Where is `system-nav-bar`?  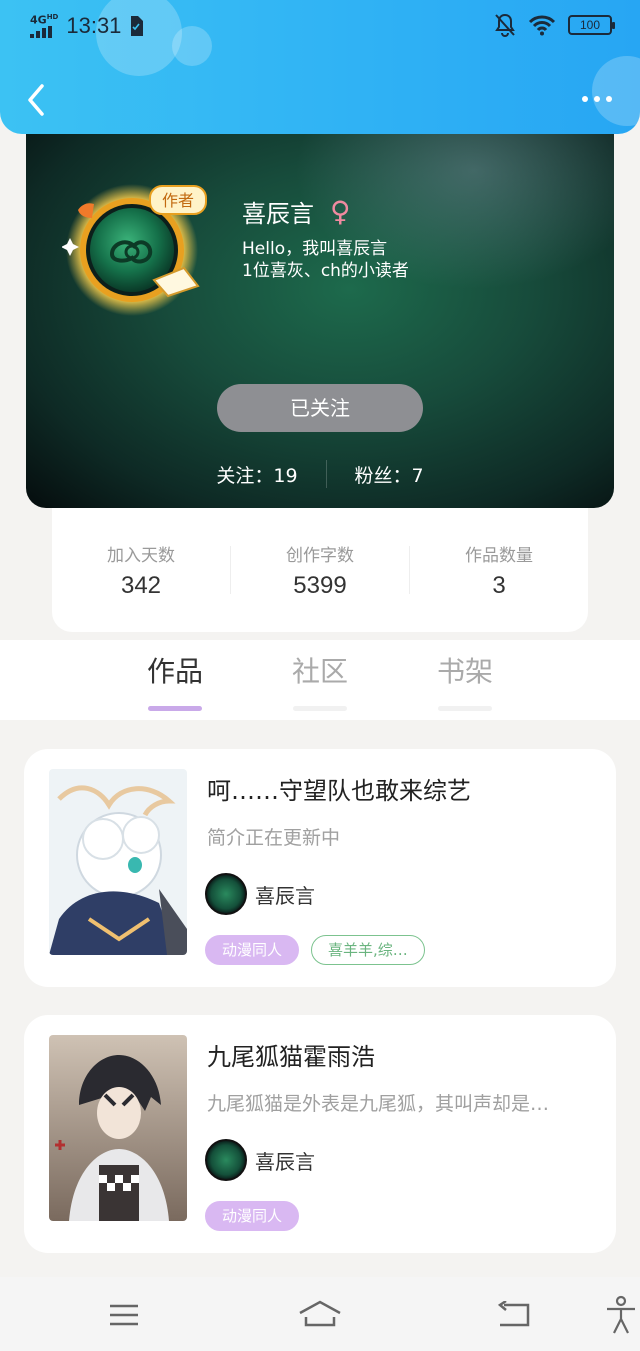
system-nav-bar is located at coordinates (320, 1314).